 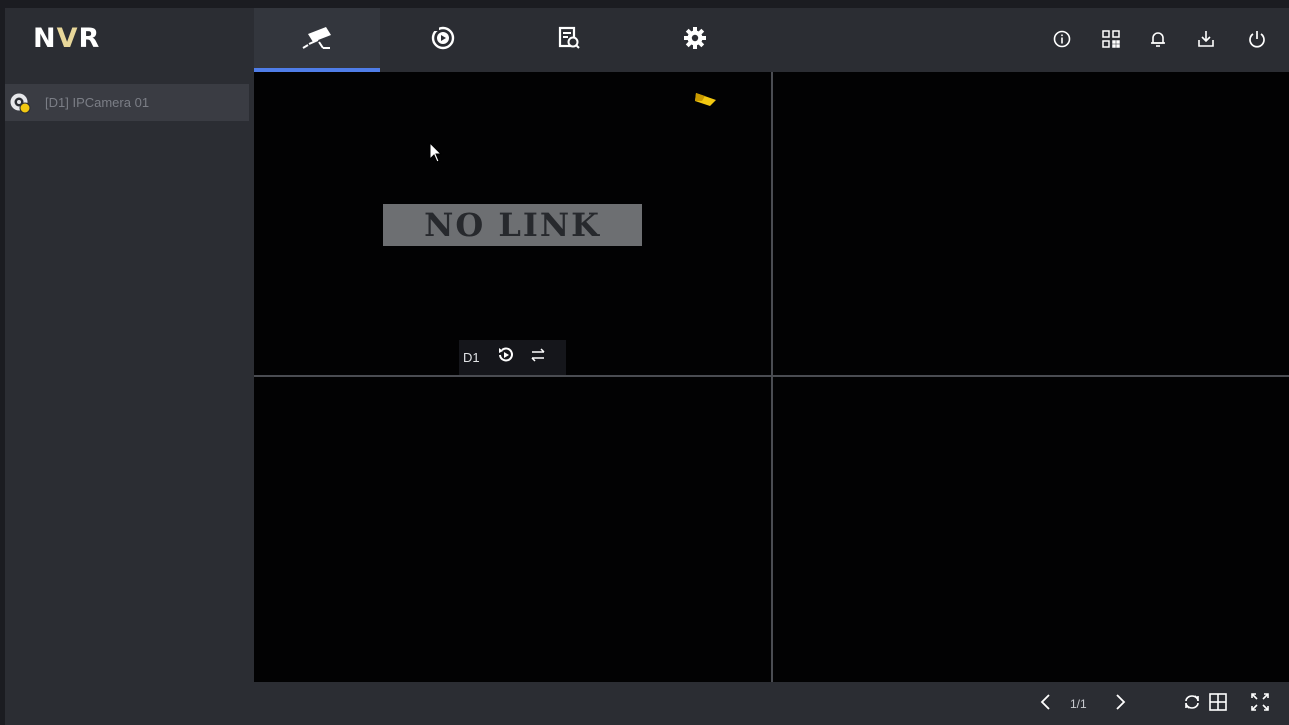 I want to click on switch-stream-button, so click(x=538, y=358).